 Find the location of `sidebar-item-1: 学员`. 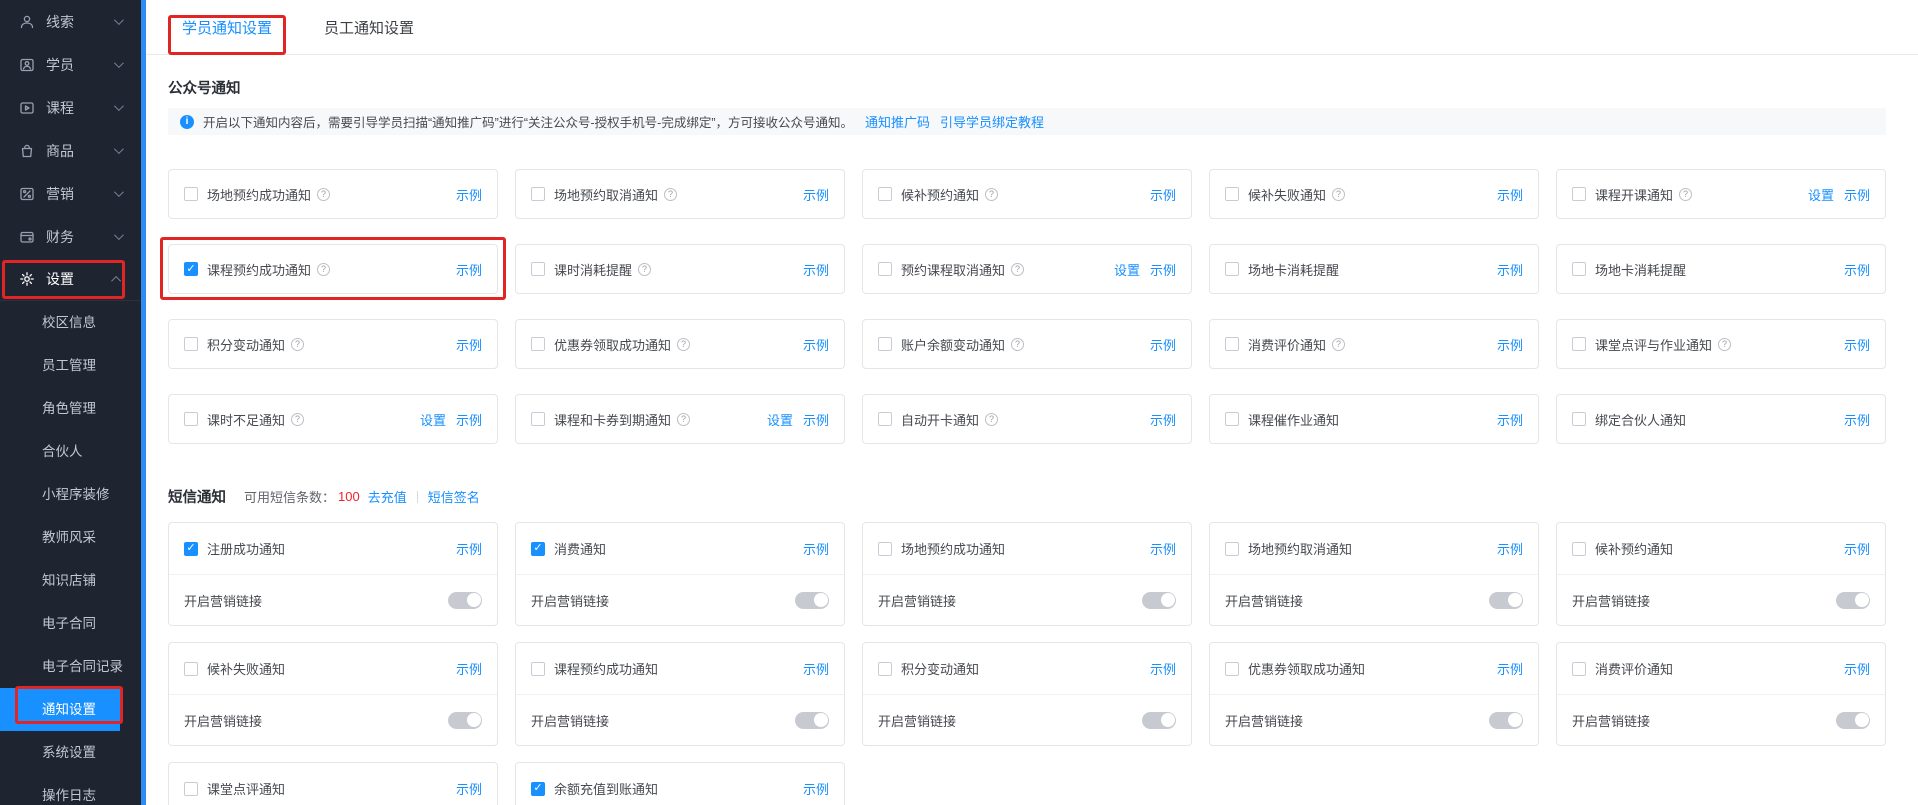

sidebar-item-1: 学员 is located at coordinates (70, 64).